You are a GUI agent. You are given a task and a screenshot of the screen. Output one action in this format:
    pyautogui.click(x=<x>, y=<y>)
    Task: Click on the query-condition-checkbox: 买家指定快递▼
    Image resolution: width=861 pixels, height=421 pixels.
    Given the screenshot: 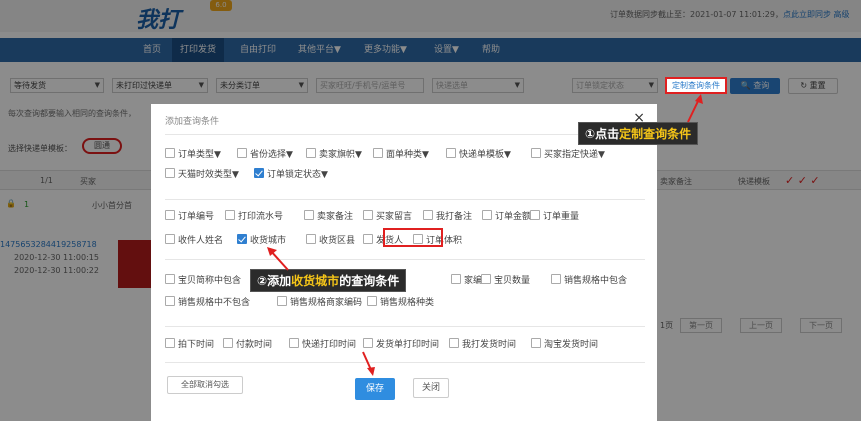 What is the action you would take?
    pyautogui.click(x=568, y=154)
    